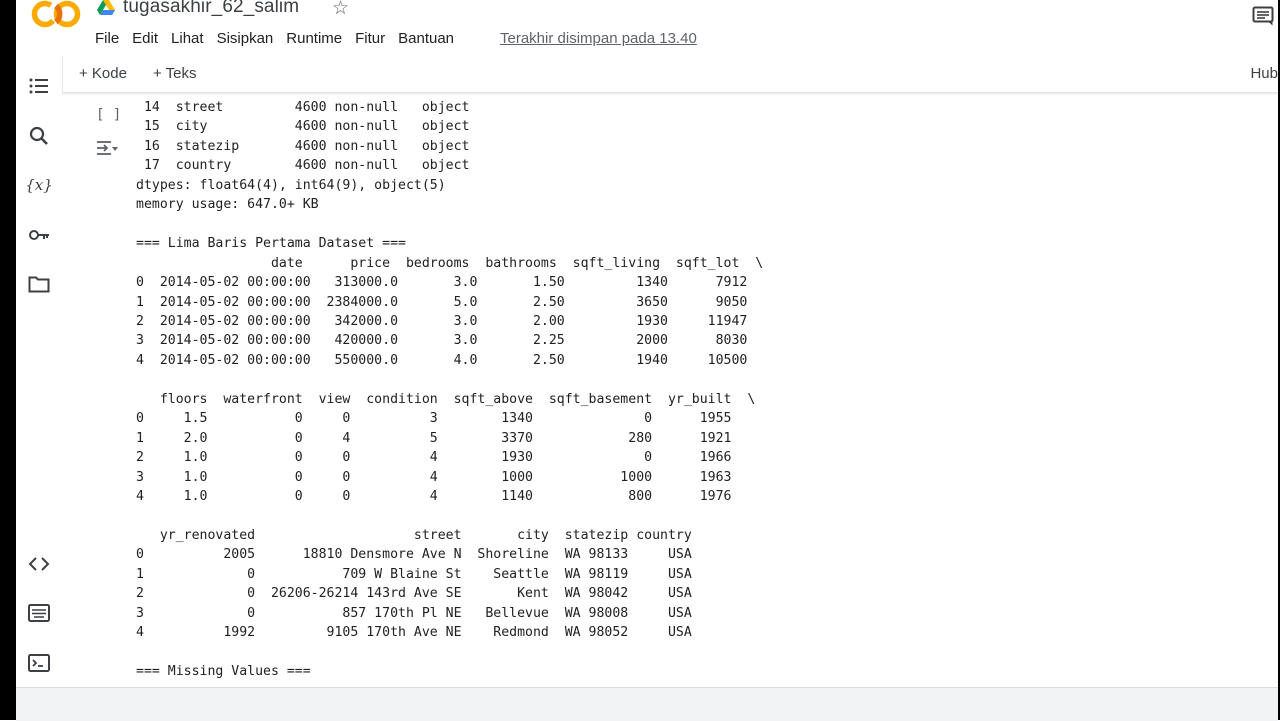 The image size is (1280, 721). What do you see at coordinates (1263, 16) in the screenshot?
I see `comment-icon` at bounding box center [1263, 16].